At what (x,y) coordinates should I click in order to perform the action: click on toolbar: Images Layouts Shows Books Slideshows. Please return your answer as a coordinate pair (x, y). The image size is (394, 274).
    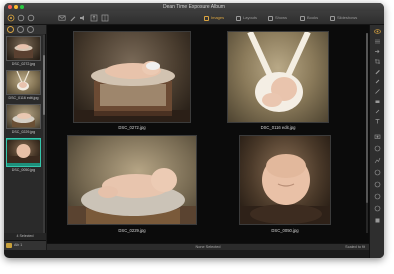
    Looking at the image, I should click on (194, 18).